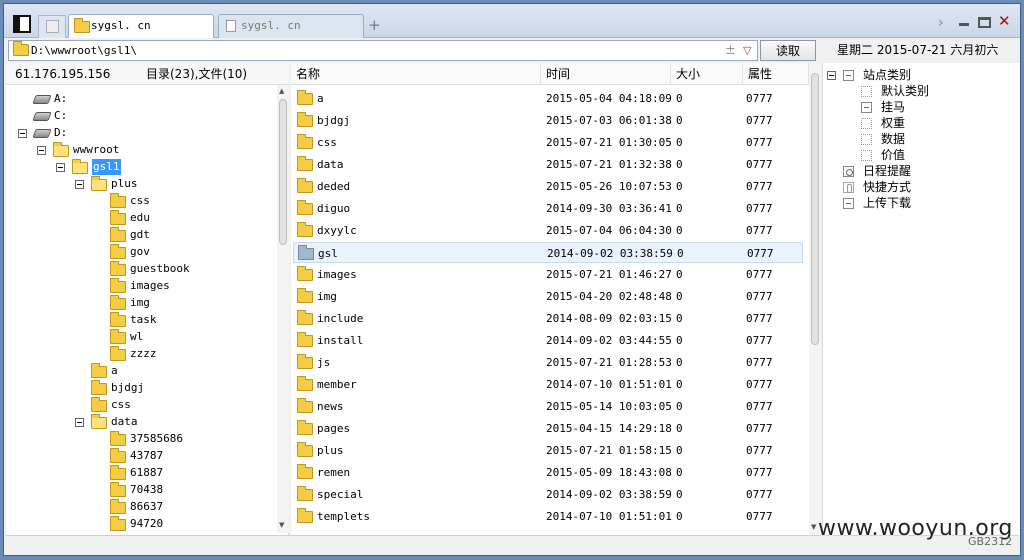 The height and width of the screenshot is (560, 1024). What do you see at coordinates (340, 318) in the screenshot?
I see `file-name: include` at bounding box center [340, 318].